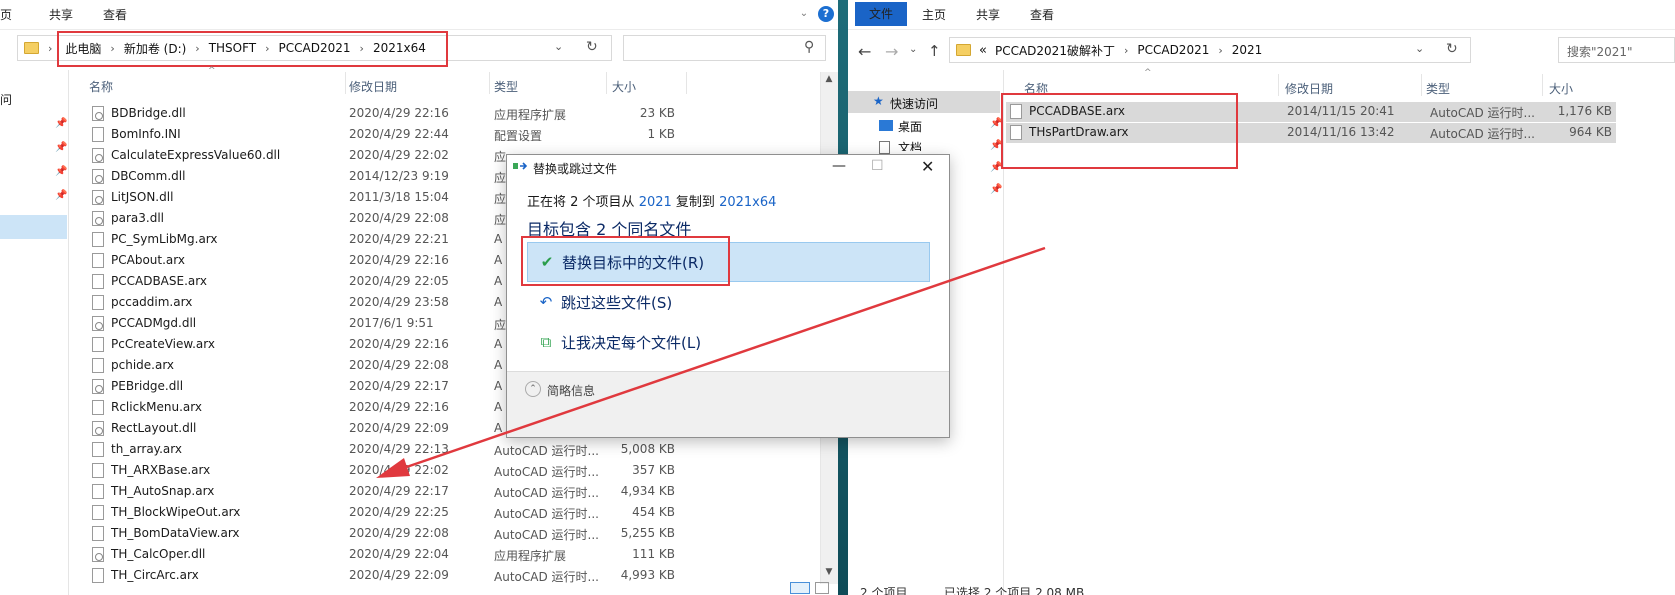 This screenshot has width=1675, height=595. Describe the element at coordinates (393, 468) in the screenshot. I see `annotation-arrow-head` at that location.